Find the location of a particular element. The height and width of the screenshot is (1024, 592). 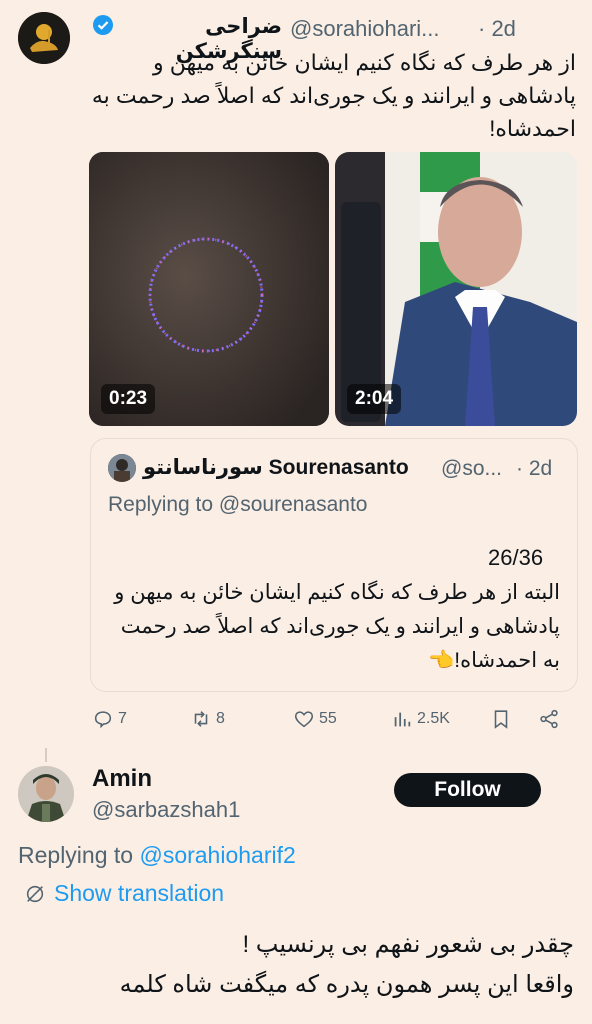

share-icon is located at coordinates (549, 719).